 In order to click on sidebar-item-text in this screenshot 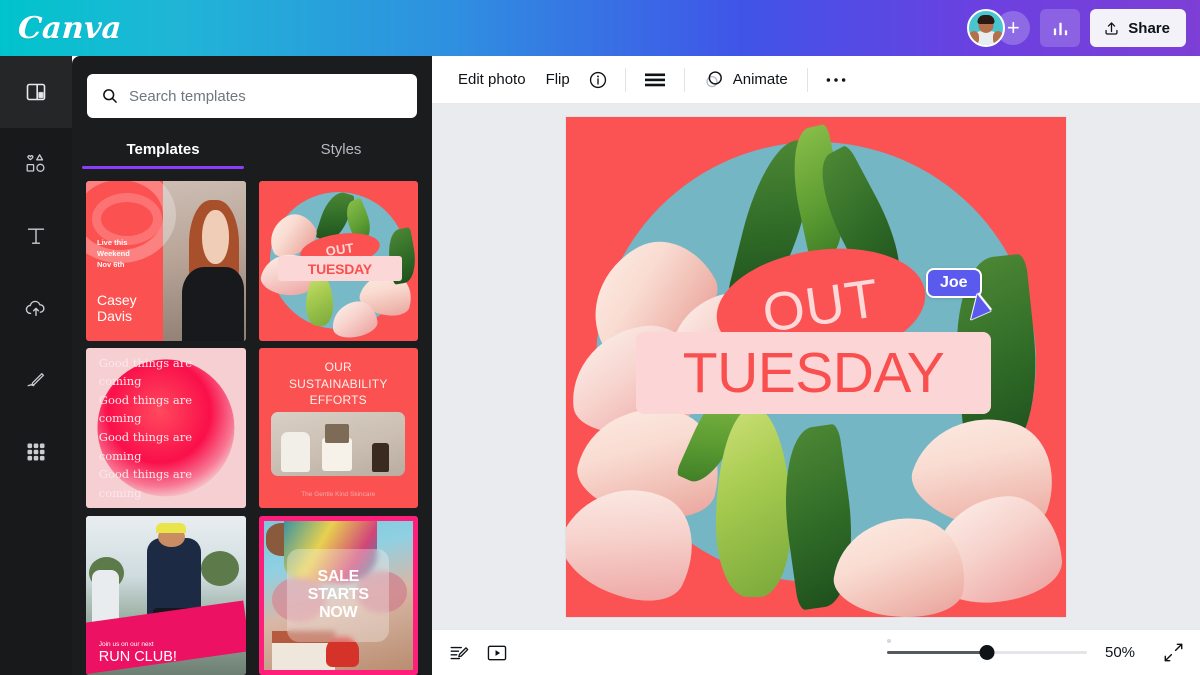, I will do `click(36, 236)`.